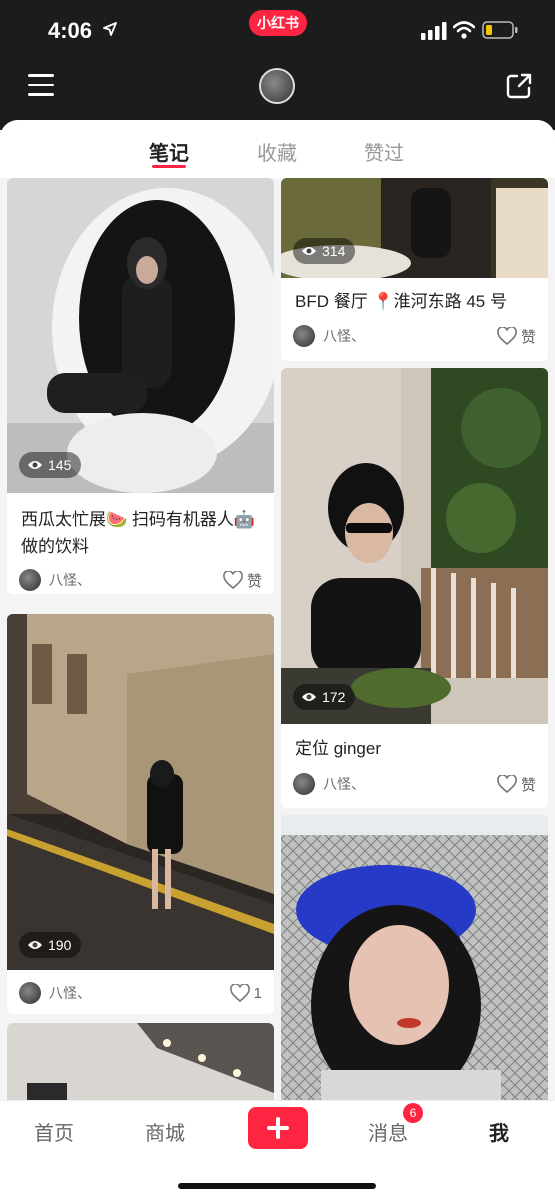 This screenshot has width=555, height=1200. I want to click on author-row: 八怪、 1, so click(140, 993).